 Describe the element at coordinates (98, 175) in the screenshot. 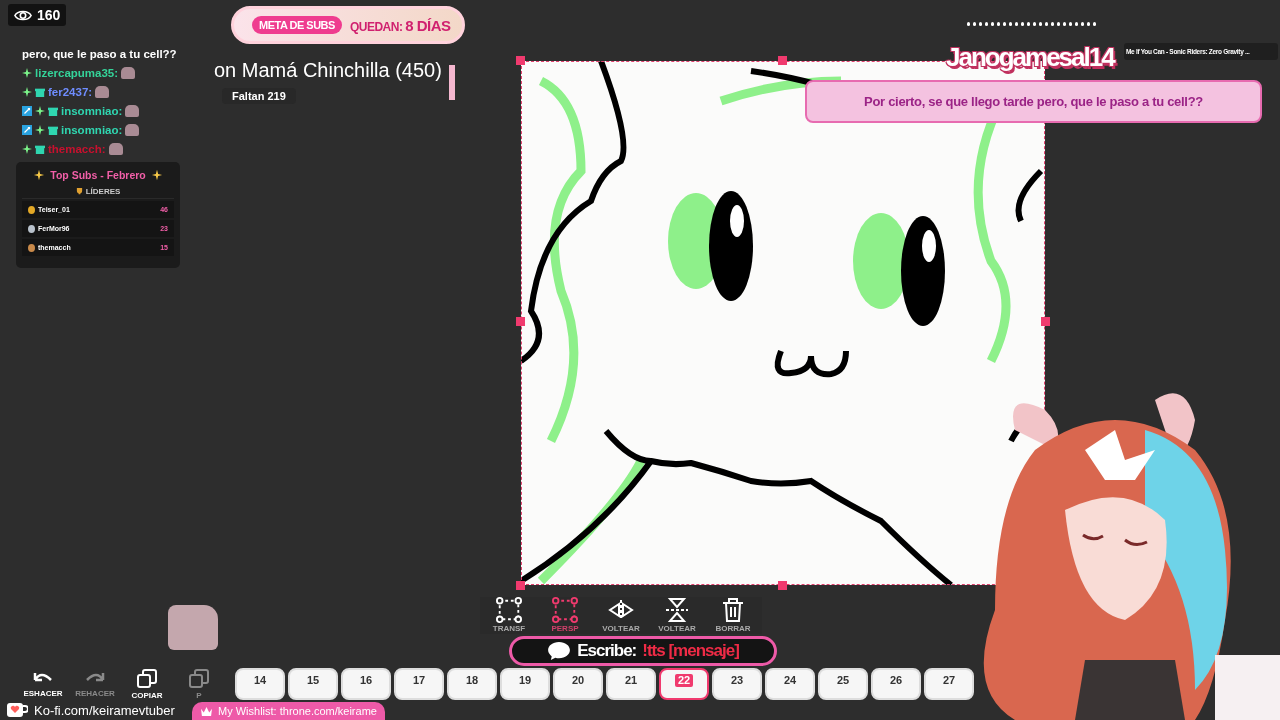

I see `panel-title: Top Subs - Febrero` at that location.